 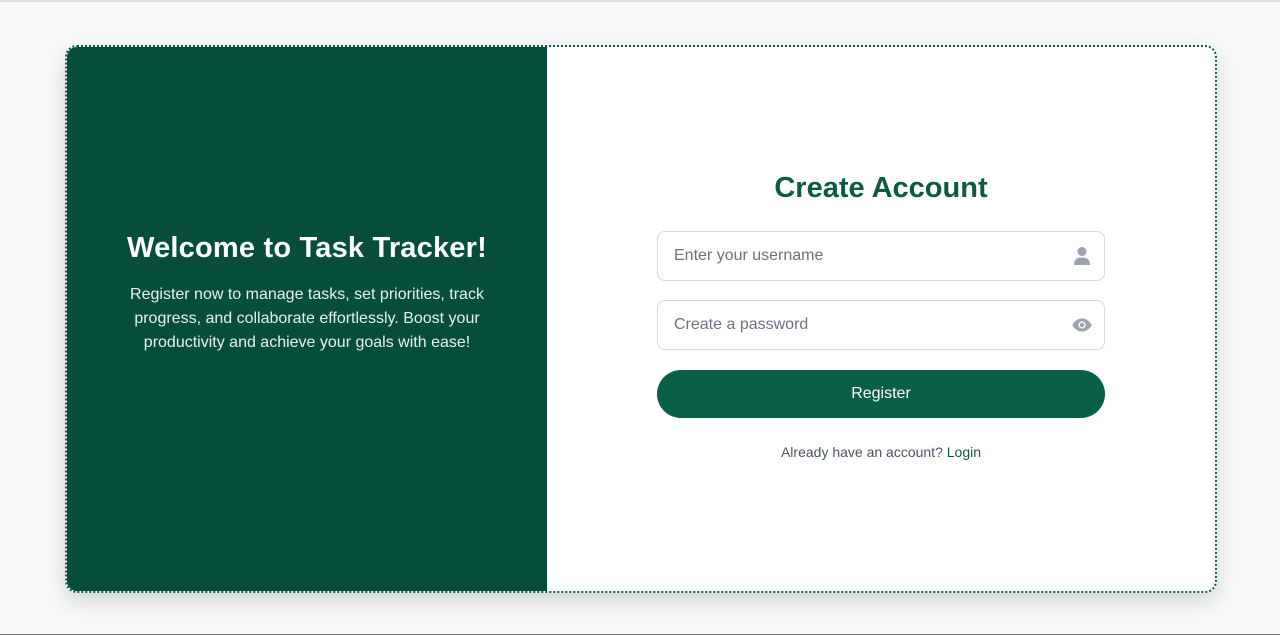 I want to click on user-icon, so click(x=1082, y=256).